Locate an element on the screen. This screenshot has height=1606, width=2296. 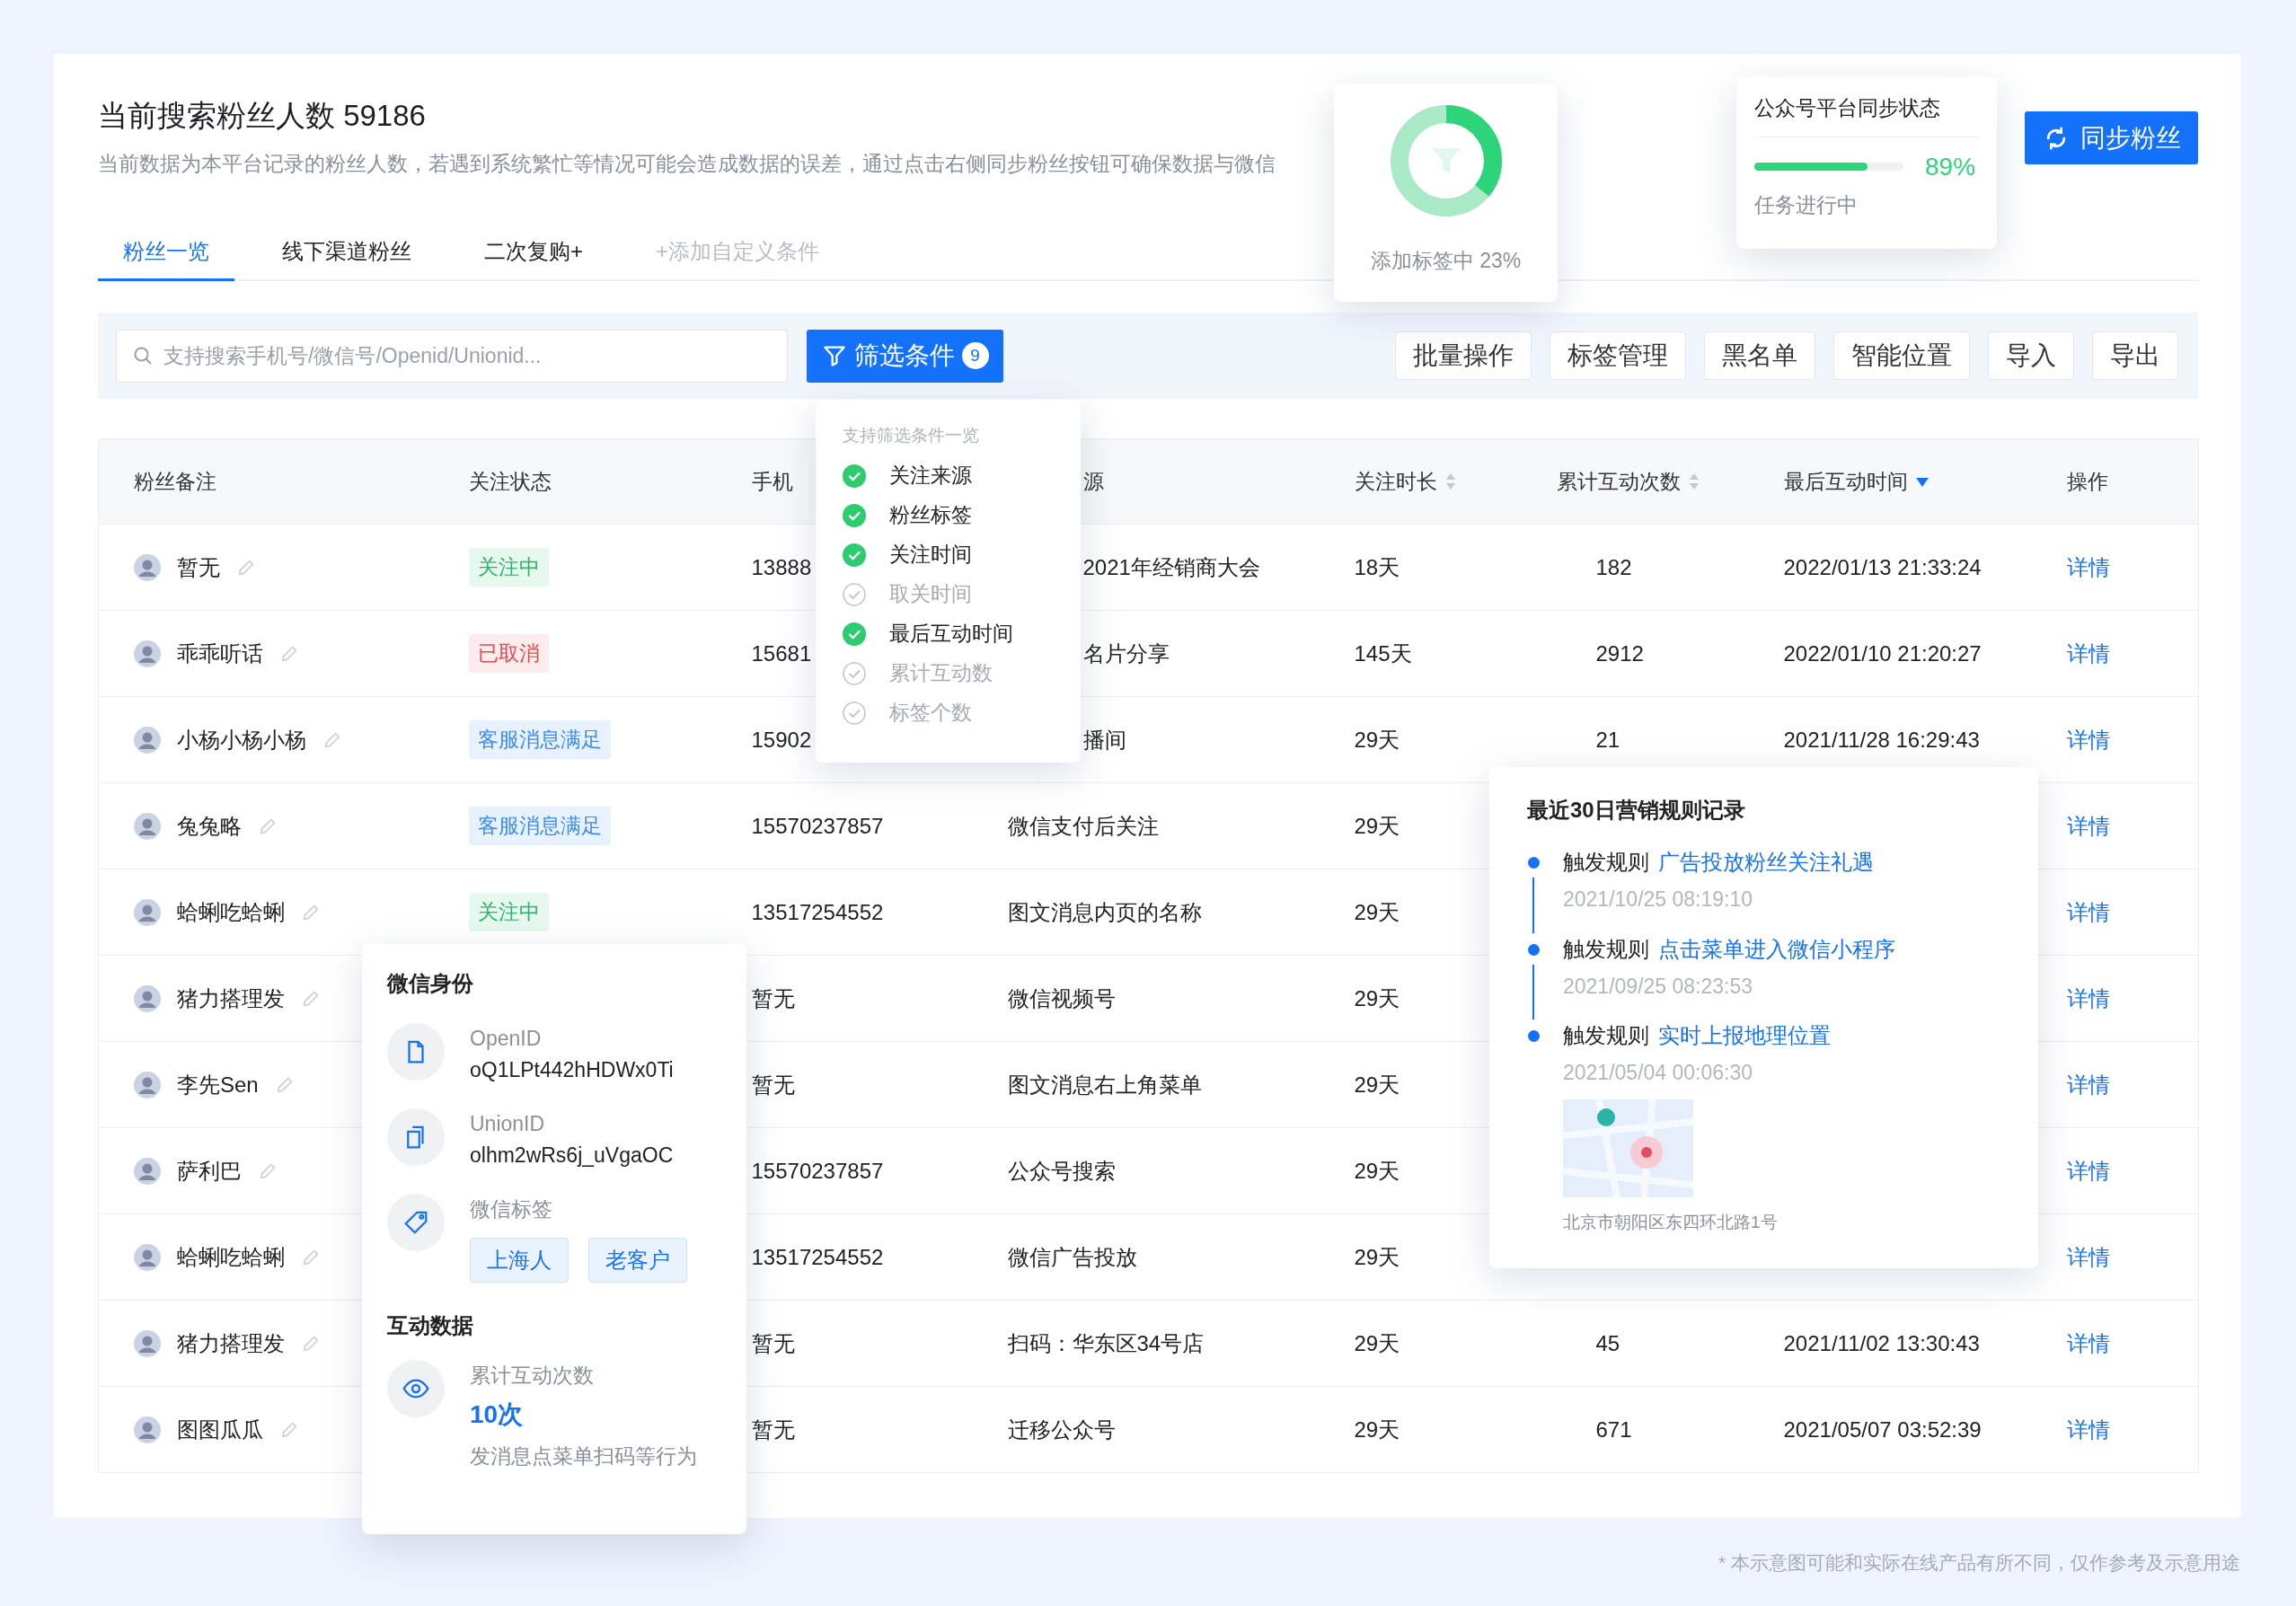
status-tag: 已取消 is located at coordinates (509, 653).